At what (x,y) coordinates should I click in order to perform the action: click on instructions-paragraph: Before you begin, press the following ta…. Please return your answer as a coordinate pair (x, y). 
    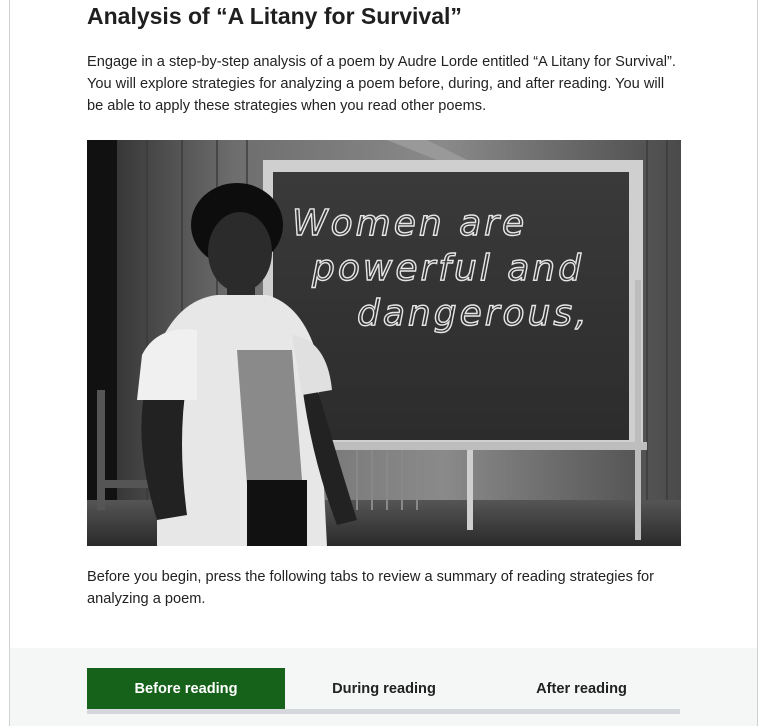
    Looking at the image, I should click on (371, 588).